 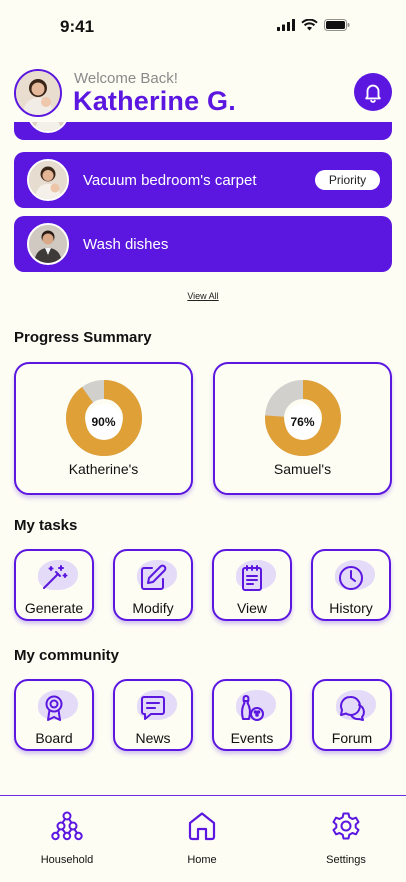 I want to click on generate-button: Generate, so click(x=54, y=585).